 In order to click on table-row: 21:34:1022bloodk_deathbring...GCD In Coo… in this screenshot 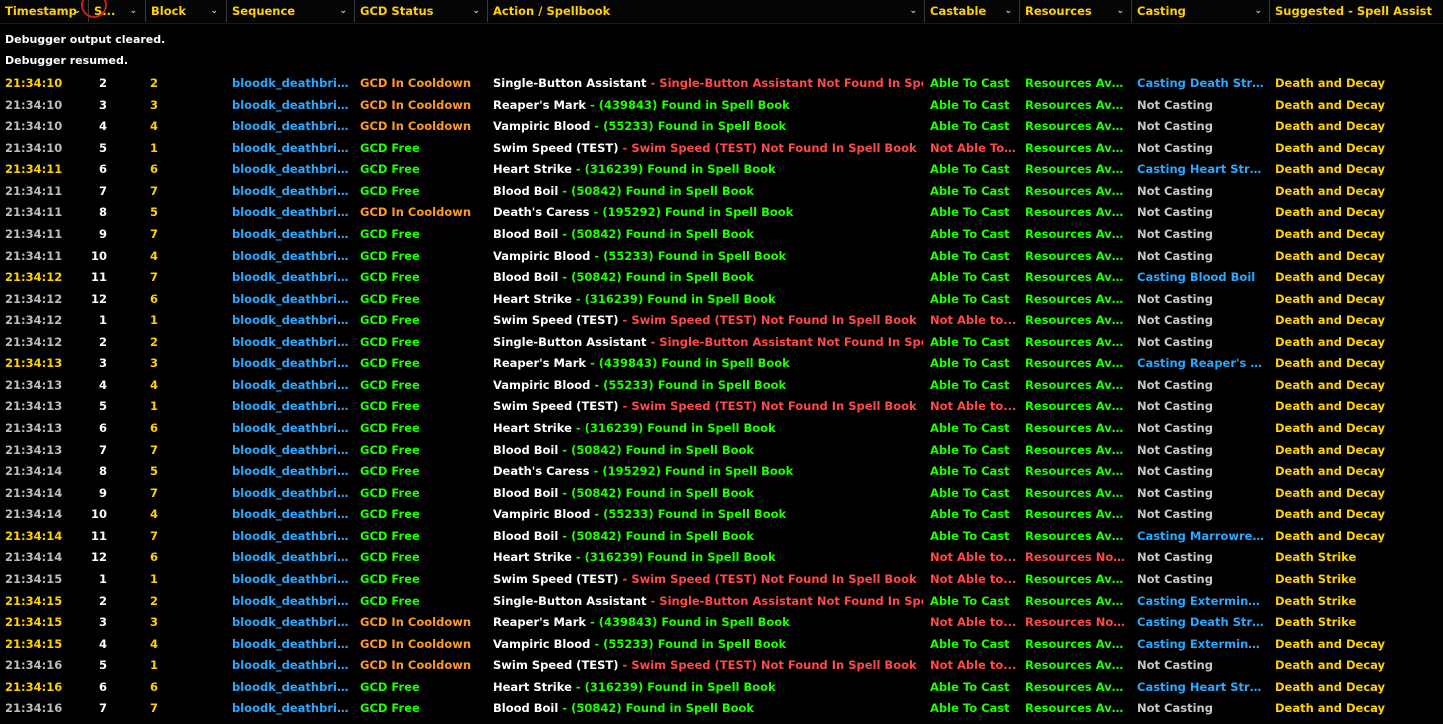, I will do `click(721, 84)`.